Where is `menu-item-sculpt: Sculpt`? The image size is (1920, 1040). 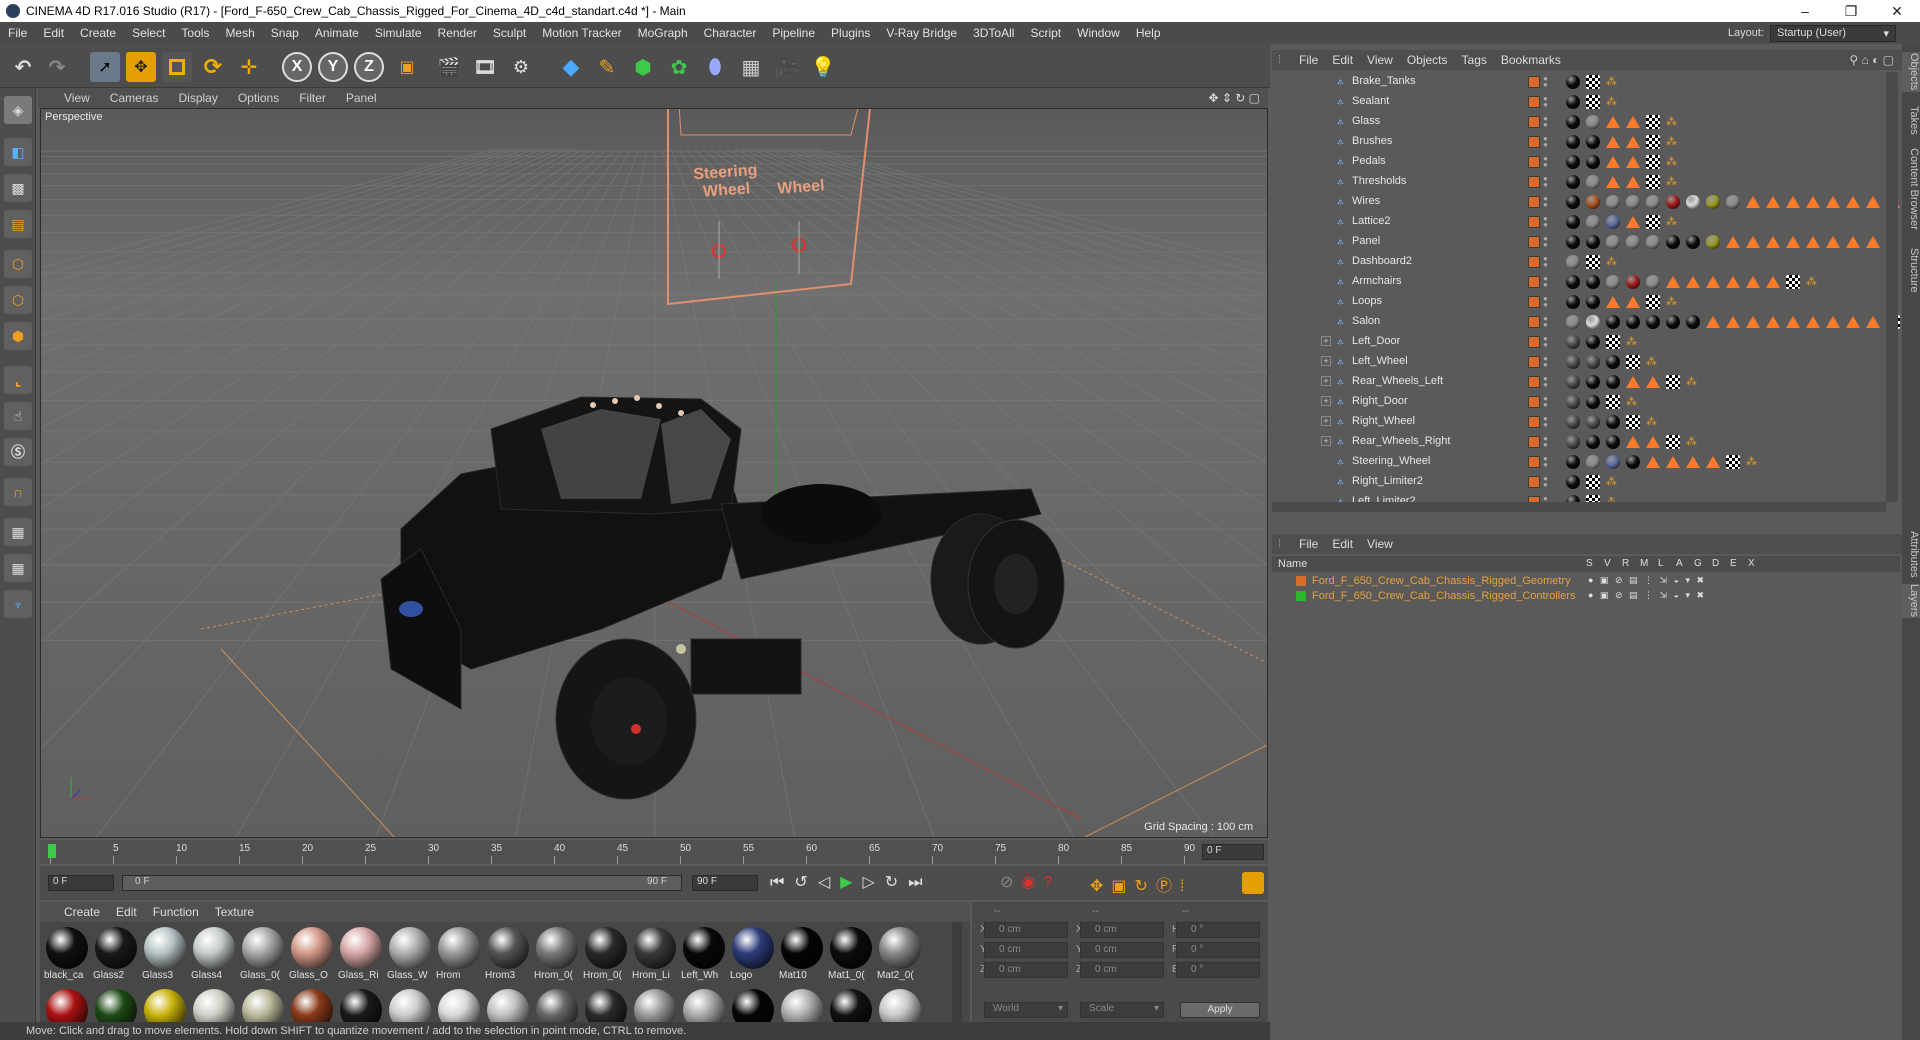 menu-item-sculpt: Sculpt is located at coordinates (509, 33).